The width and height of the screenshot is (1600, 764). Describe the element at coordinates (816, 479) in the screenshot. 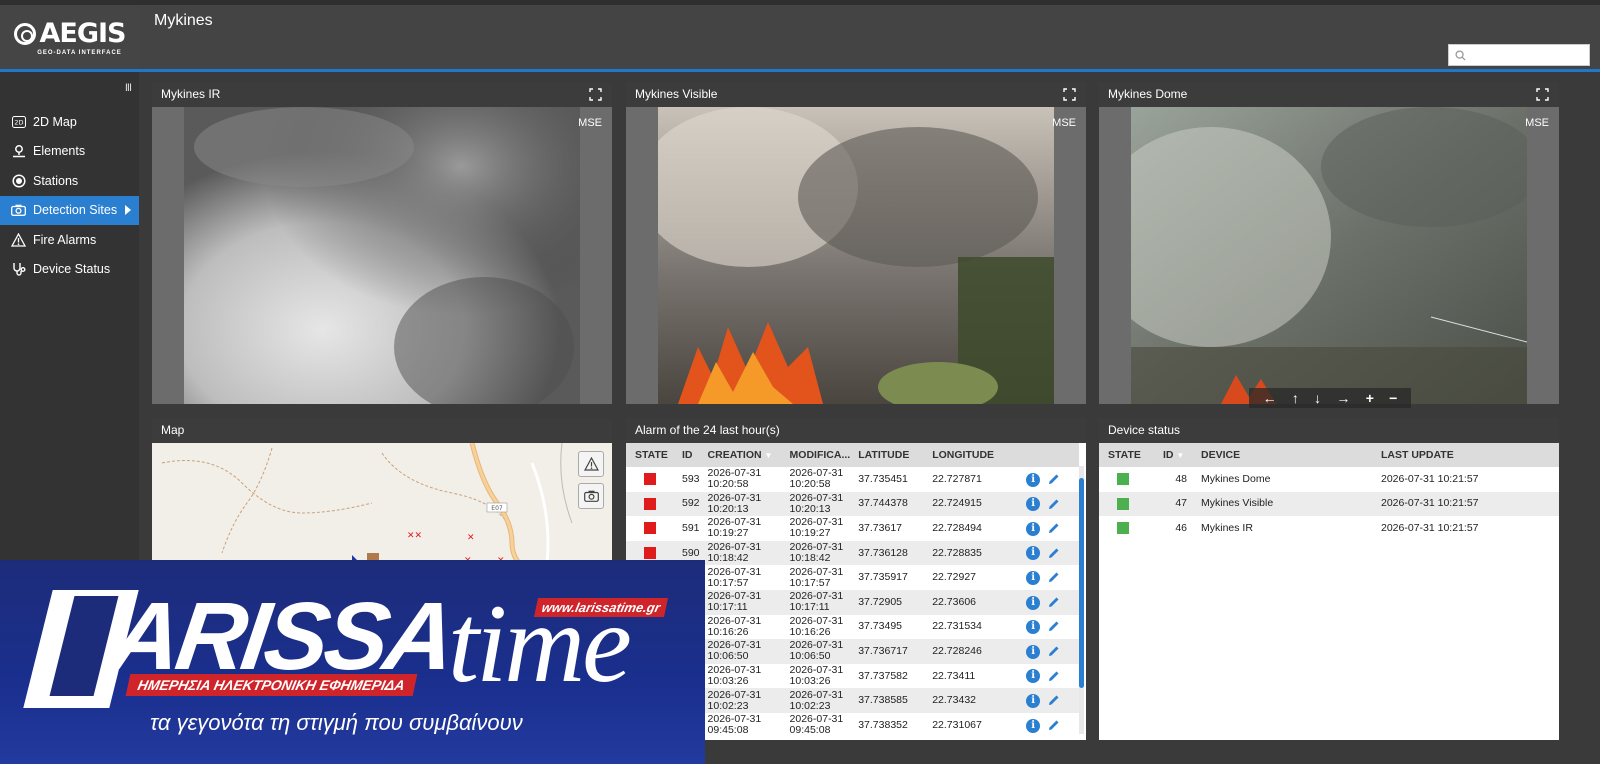

I see `modification-cell: 2026-07-31 10:20:58` at that location.